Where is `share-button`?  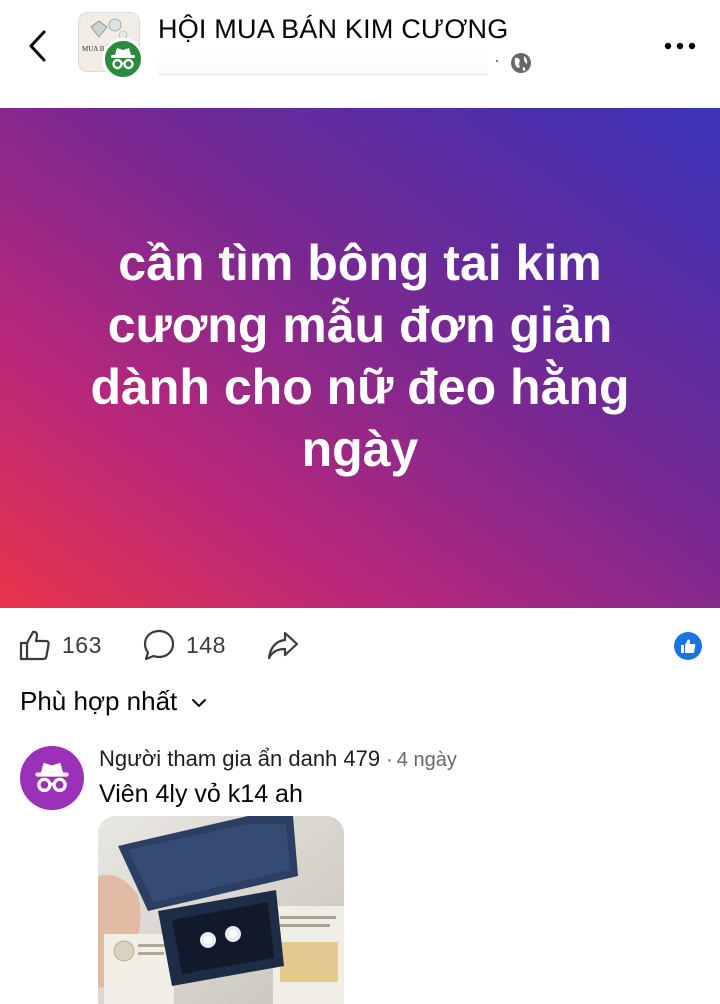
share-button is located at coordinates (283, 645).